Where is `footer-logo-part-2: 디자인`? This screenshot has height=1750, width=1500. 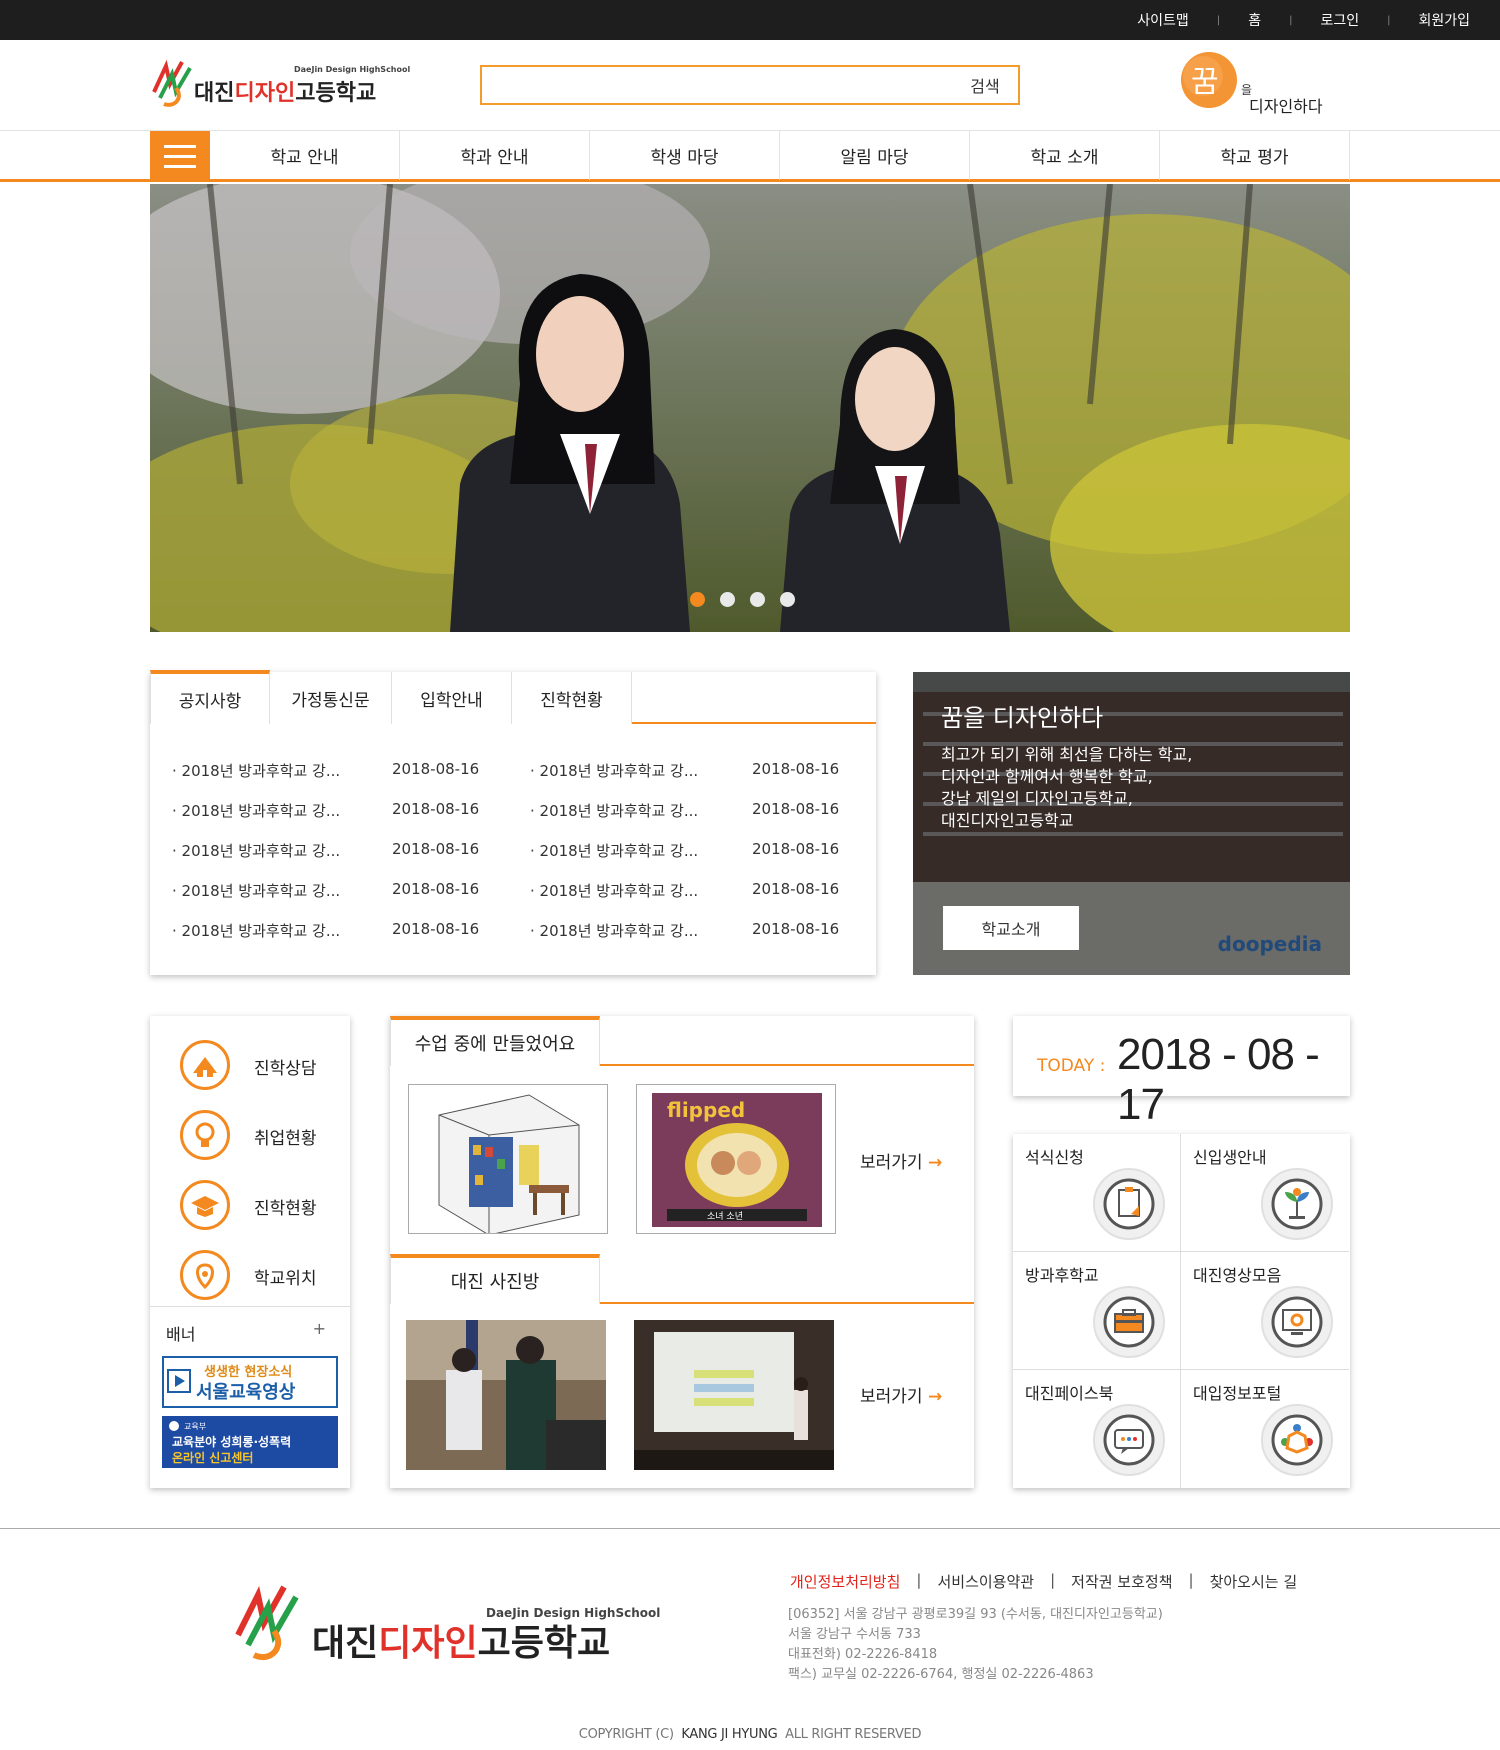 footer-logo-part-2: 디자인 is located at coordinates (427, 1643).